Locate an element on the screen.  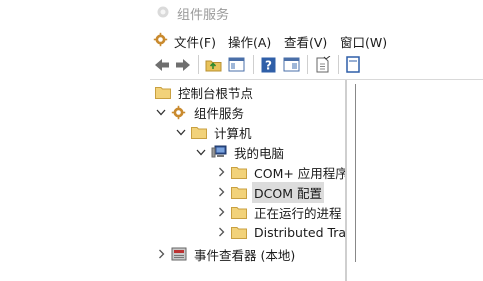
menu-action: 操作(A) is located at coordinates (249, 41).